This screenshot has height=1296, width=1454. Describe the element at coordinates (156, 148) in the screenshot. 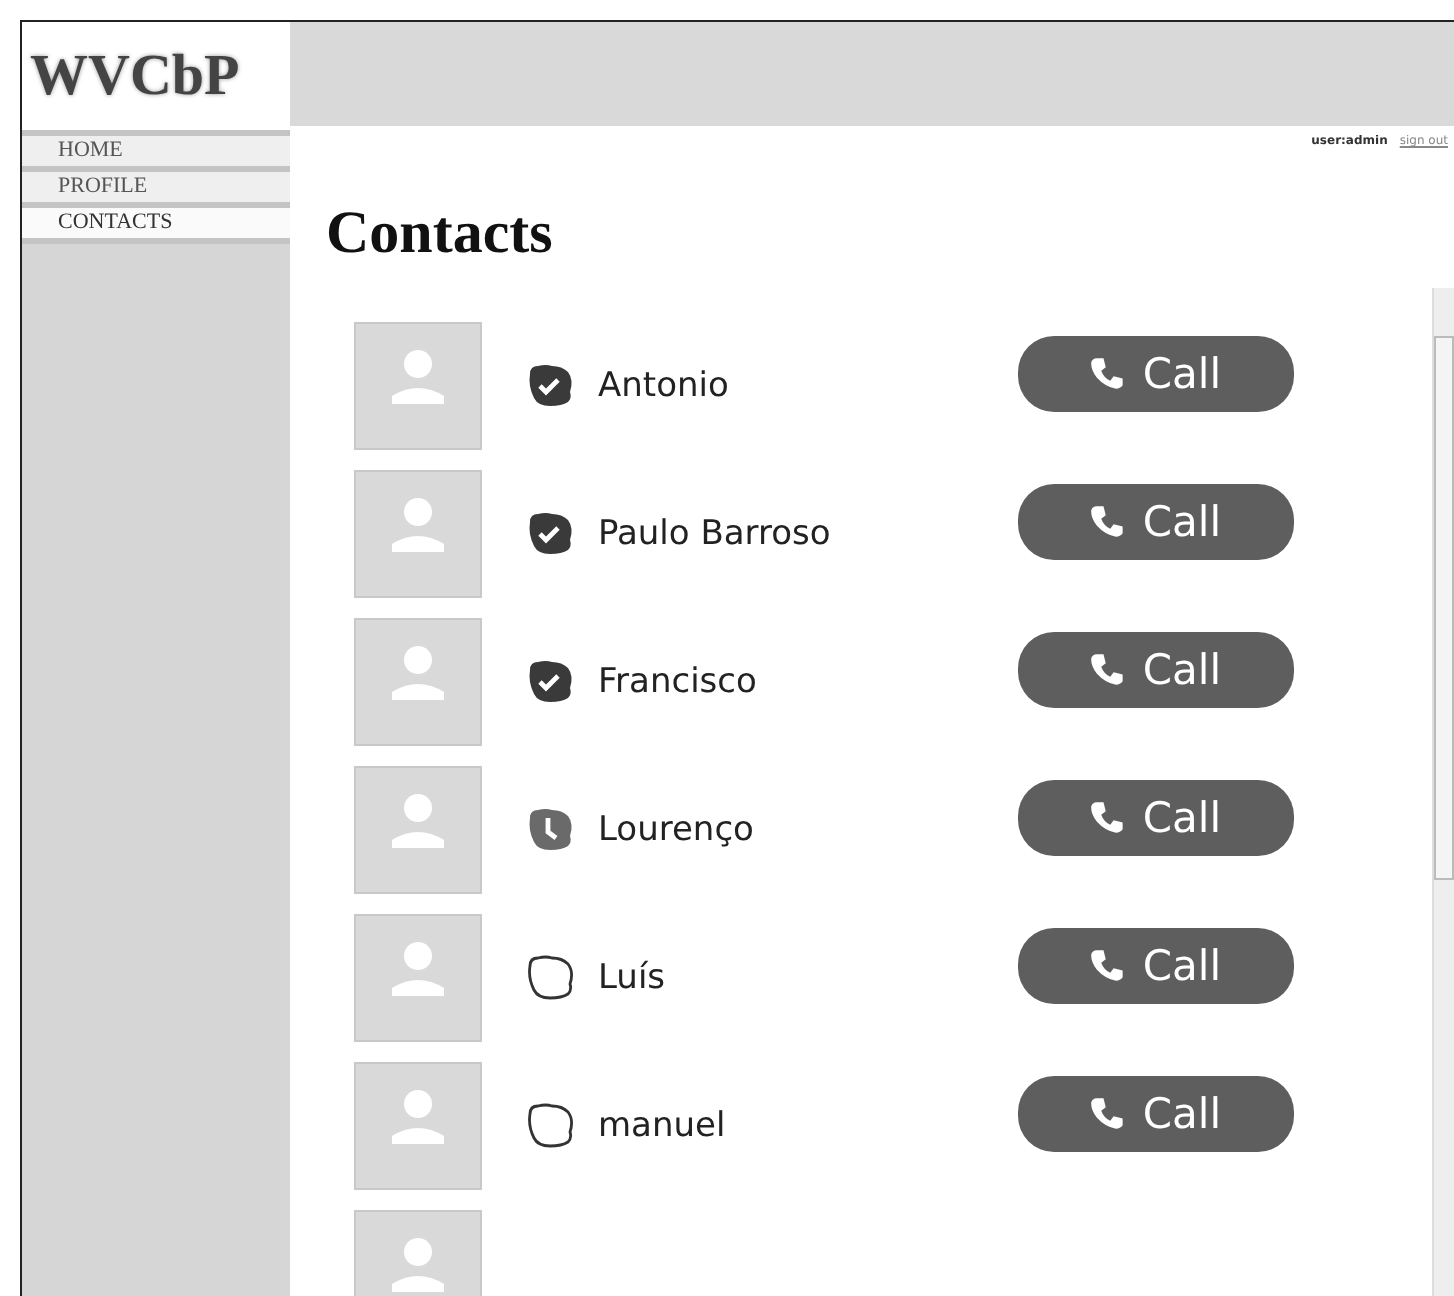

I see `nav-item: HOME` at that location.